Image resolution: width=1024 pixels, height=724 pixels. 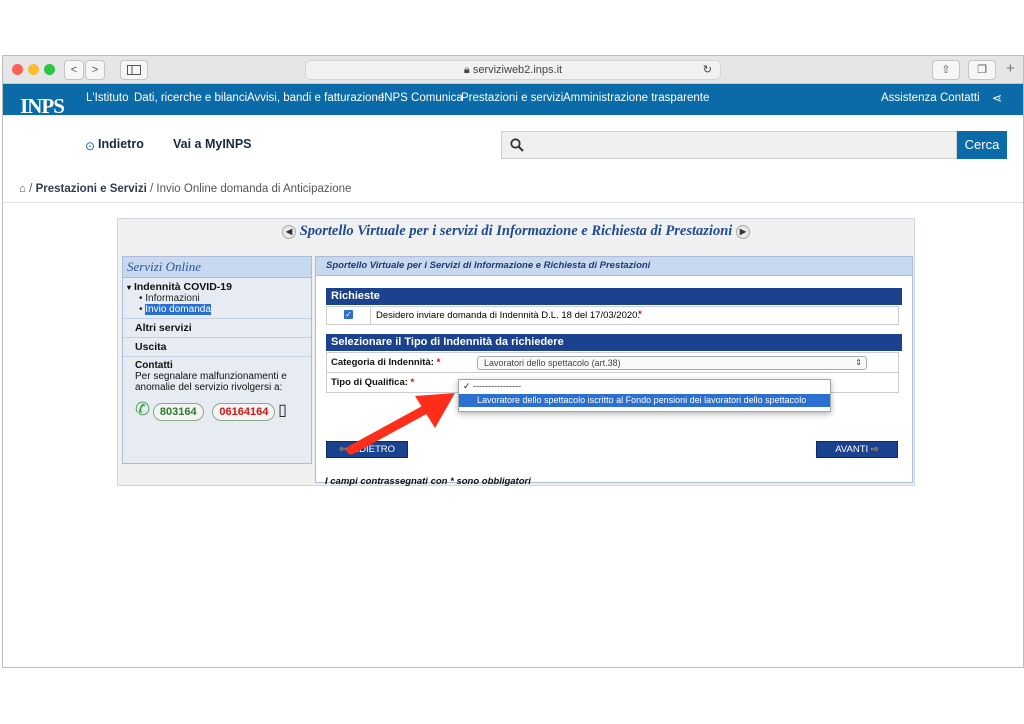 I want to click on nav-avvisi: Avvisi, bandi e fatturazione, so click(x=315, y=98).